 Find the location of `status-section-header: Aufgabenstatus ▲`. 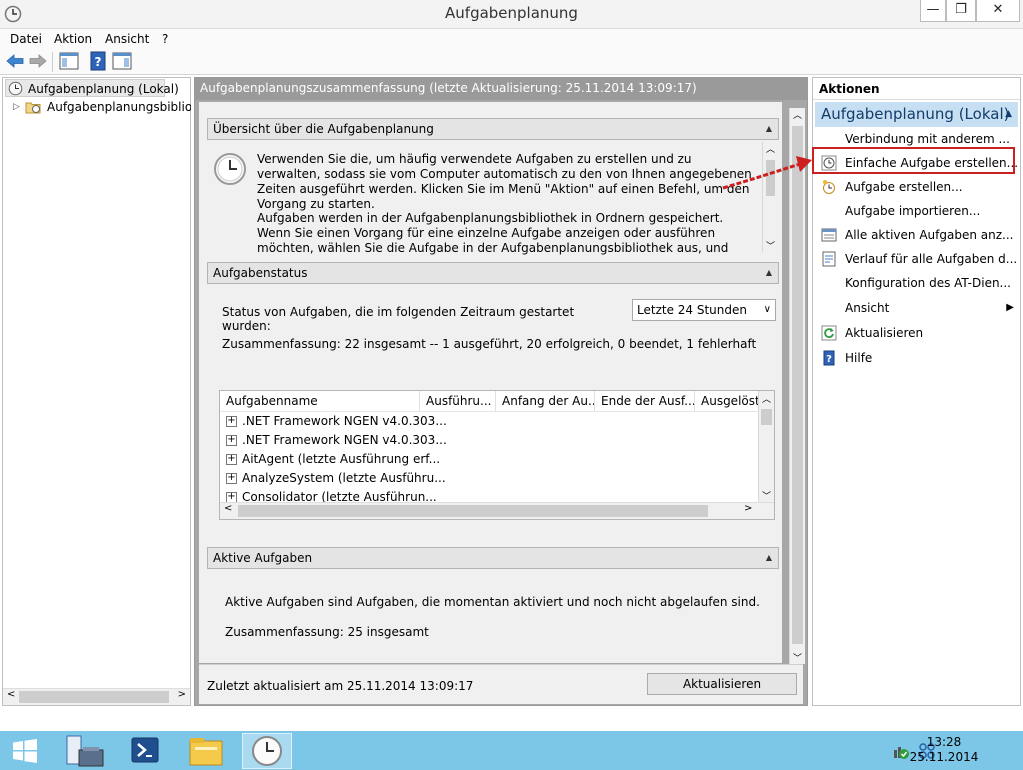

status-section-header: Aufgabenstatus ▲ is located at coordinates (493, 273).